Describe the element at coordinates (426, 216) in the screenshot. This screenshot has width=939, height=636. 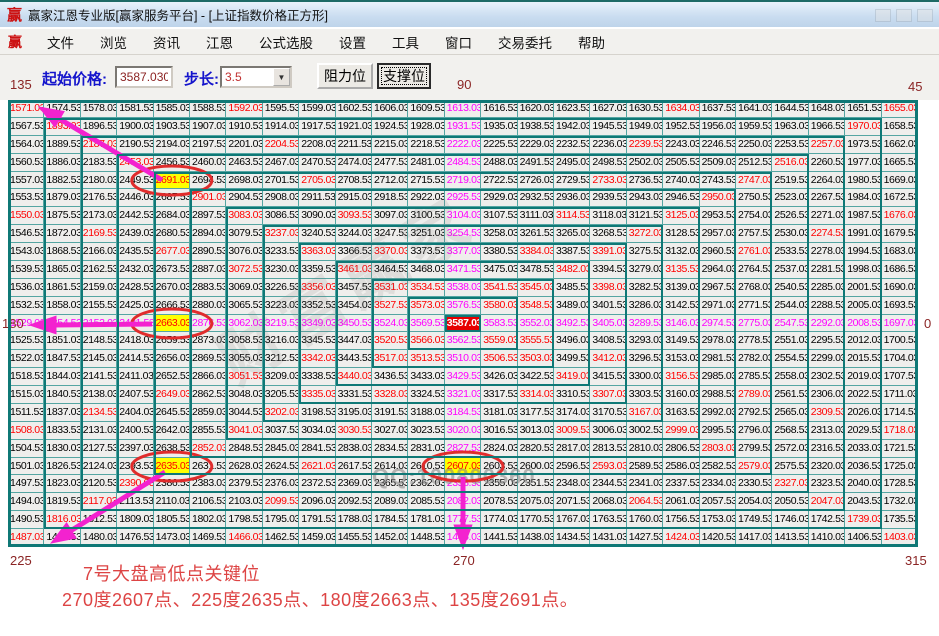
I see `grid-cell: 3100.53` at that location.